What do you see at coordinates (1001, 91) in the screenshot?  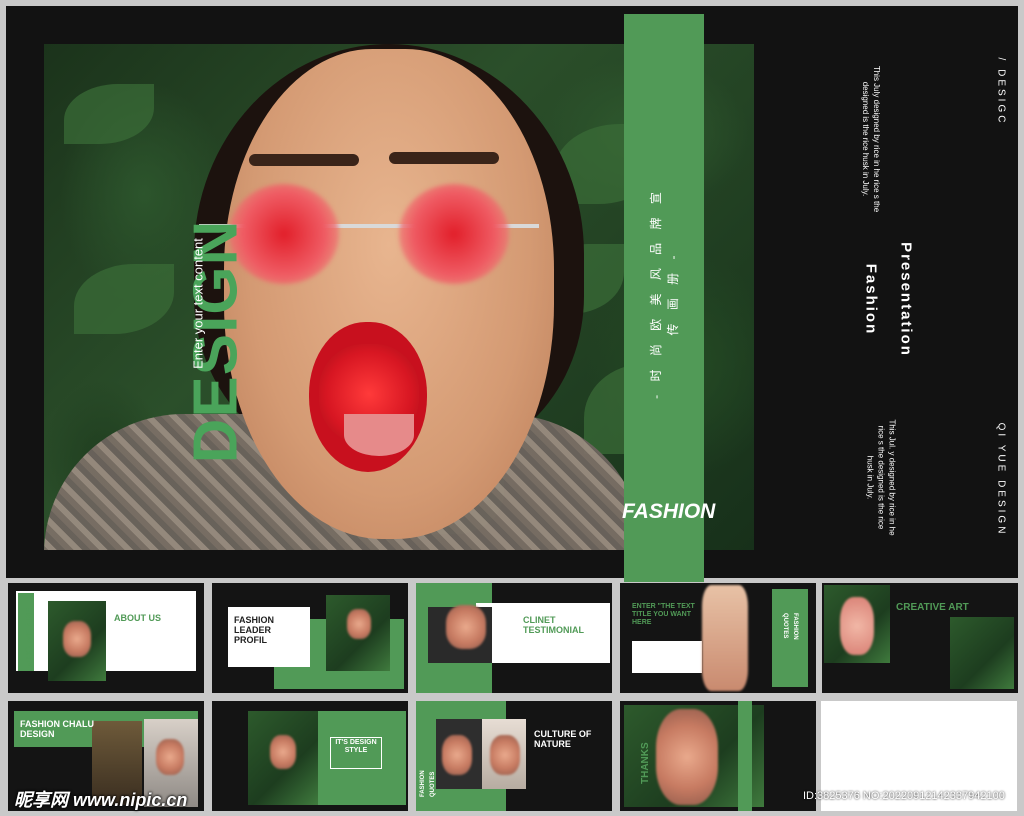 I see `right-top-vertical: / DESIGC` at bounding box center [1001, 91].